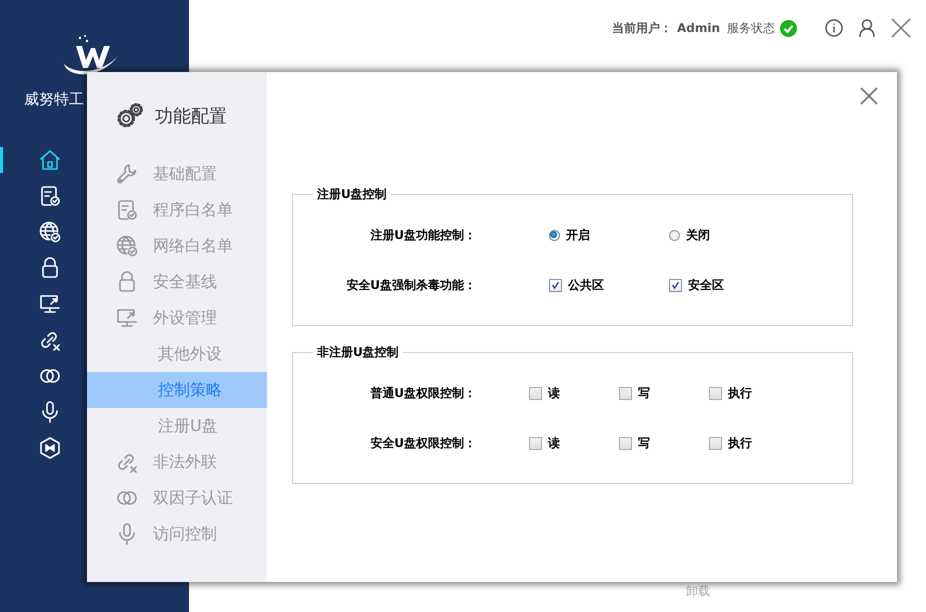  What do you see at coordinates (177, 498) in the screenshot?
I see `menu-item: 双因子认证` at bounding box center [177, 498].